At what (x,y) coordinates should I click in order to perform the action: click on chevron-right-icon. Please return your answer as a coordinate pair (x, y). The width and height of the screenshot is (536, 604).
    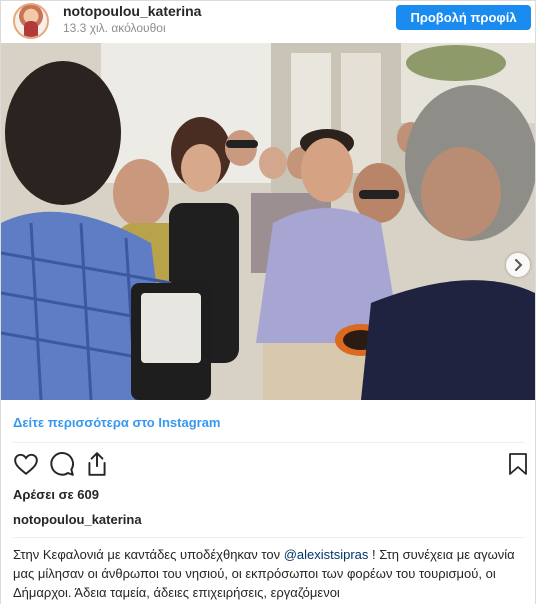
    Looking at the image, I should click on (519, 265).